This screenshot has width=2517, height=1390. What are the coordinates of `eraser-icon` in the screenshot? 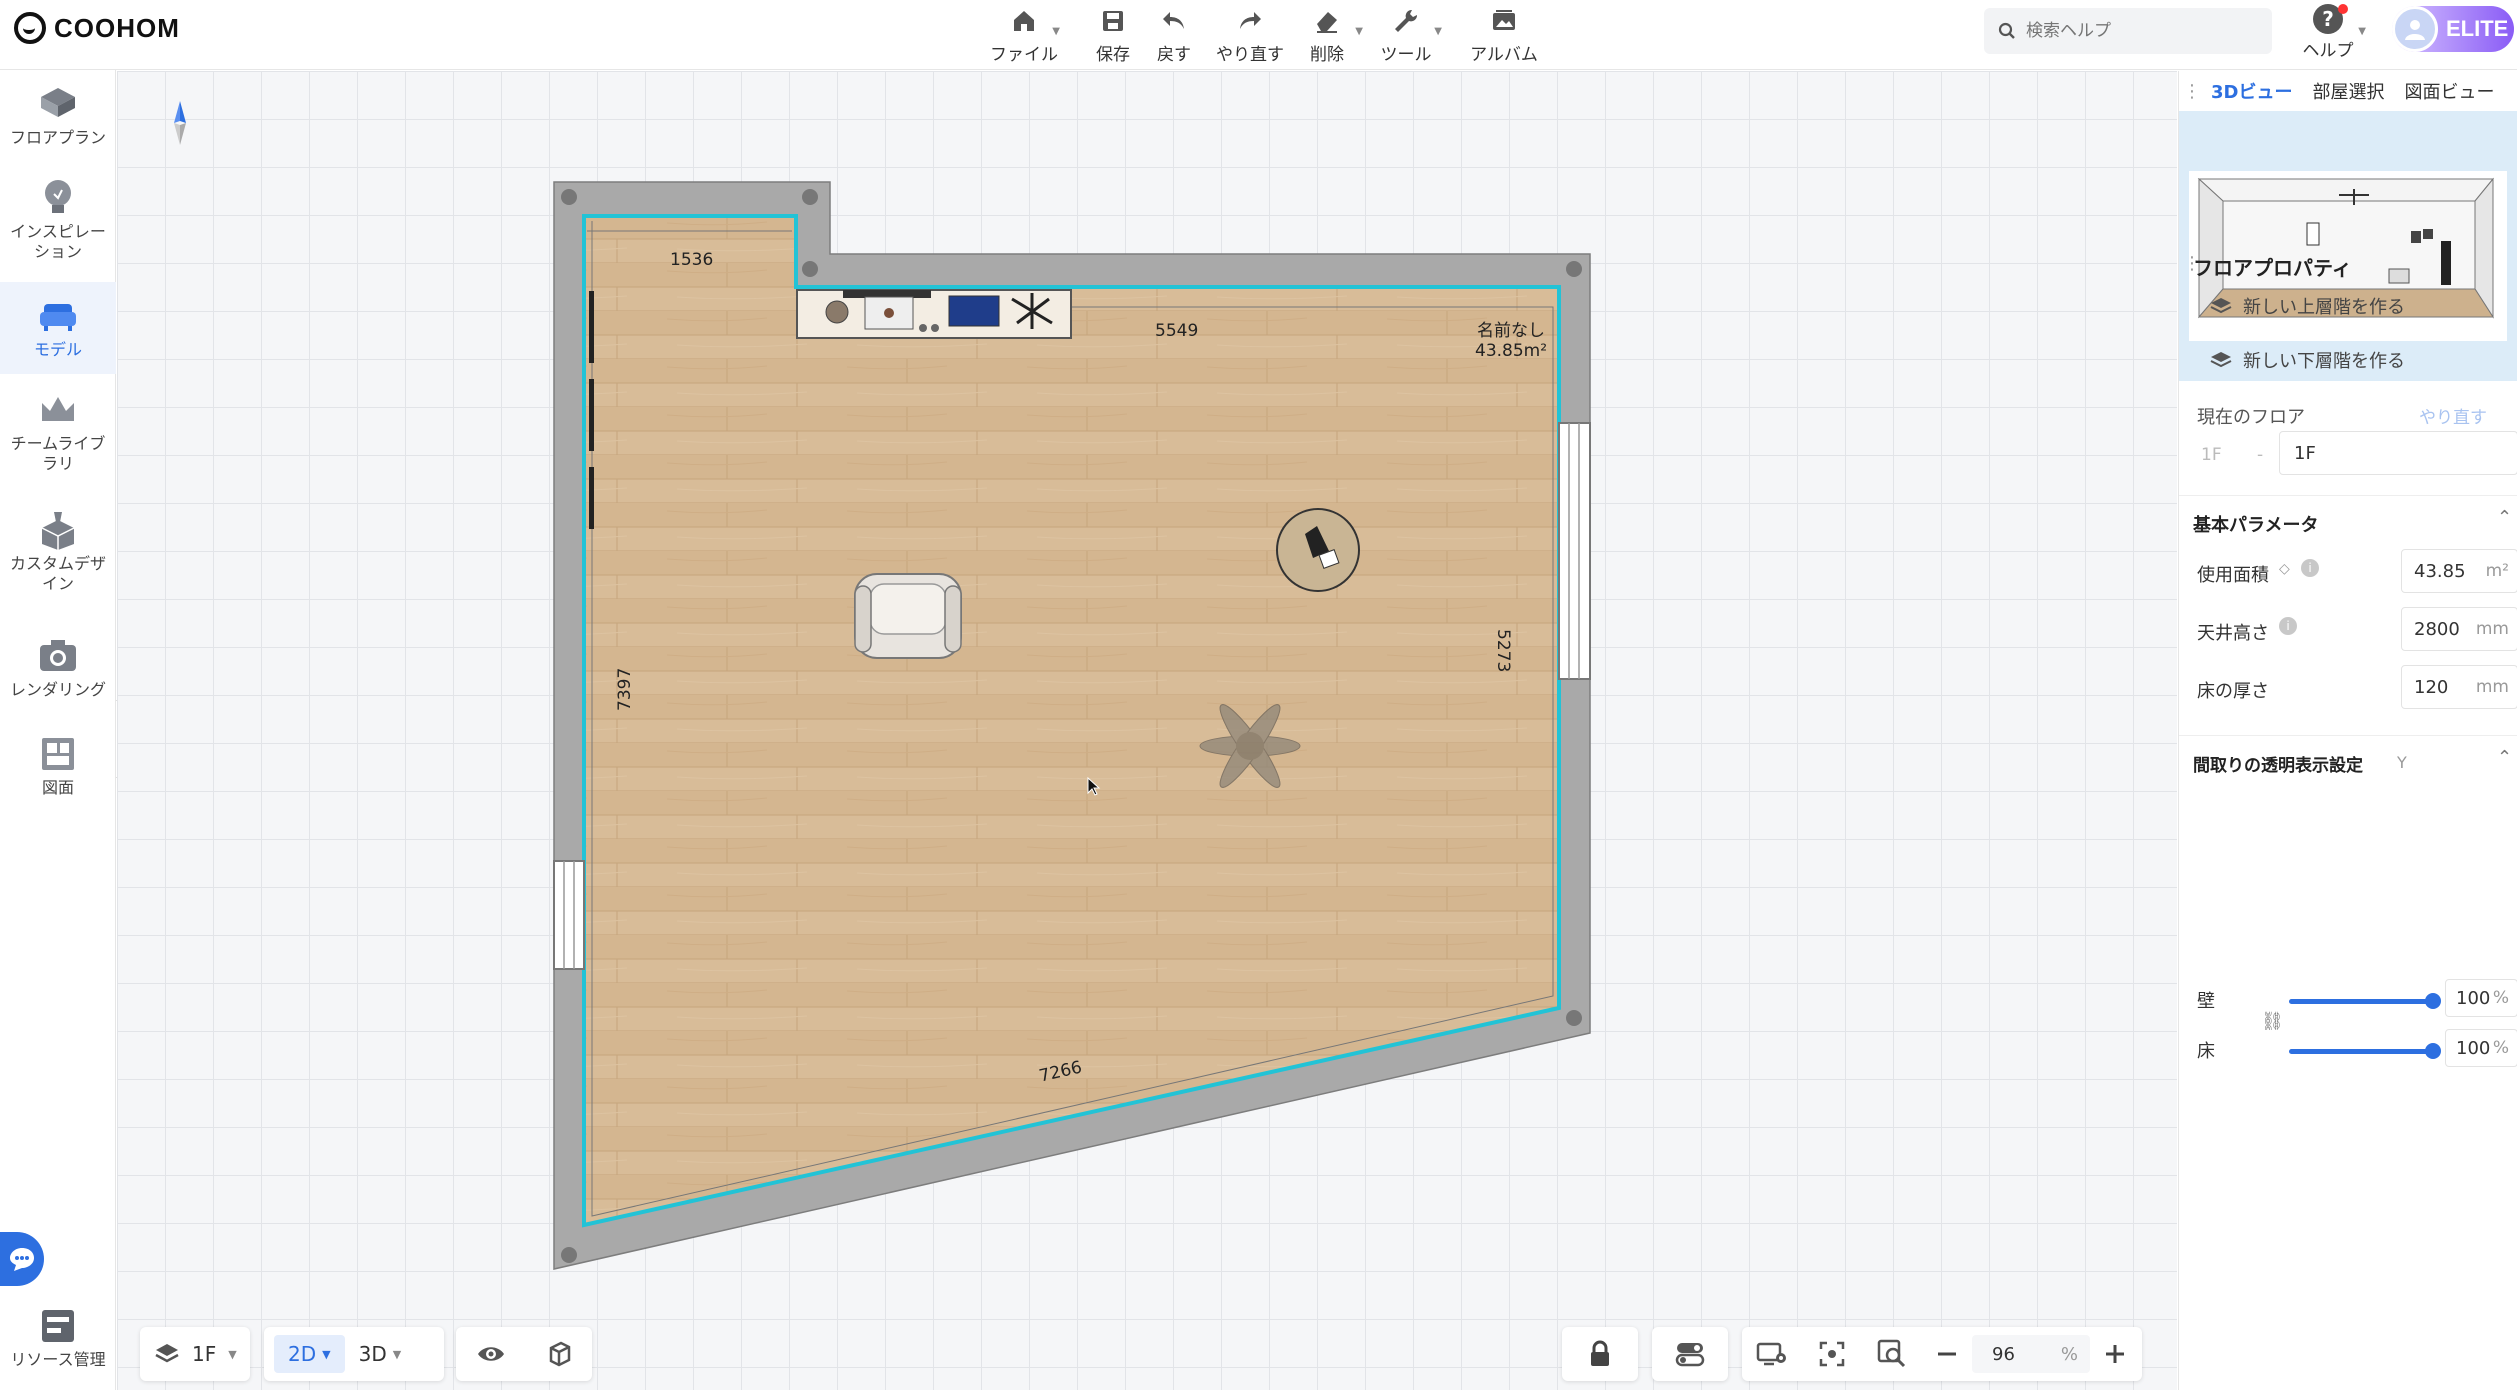 It's located at (1327, 21).